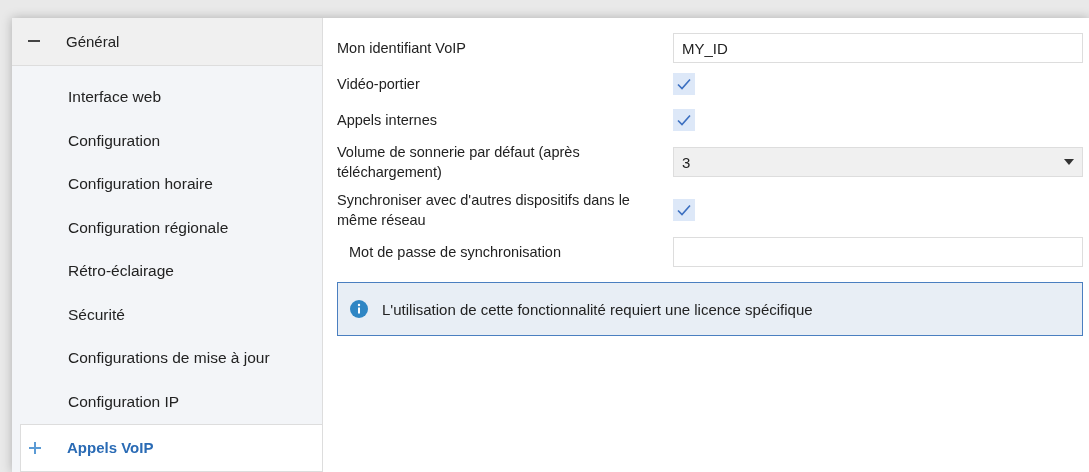 This screenshot has height=472, width=1089. I want to click on field-label: Volume de sonnerie par défaut (après téléchargement), so click(459, 162).